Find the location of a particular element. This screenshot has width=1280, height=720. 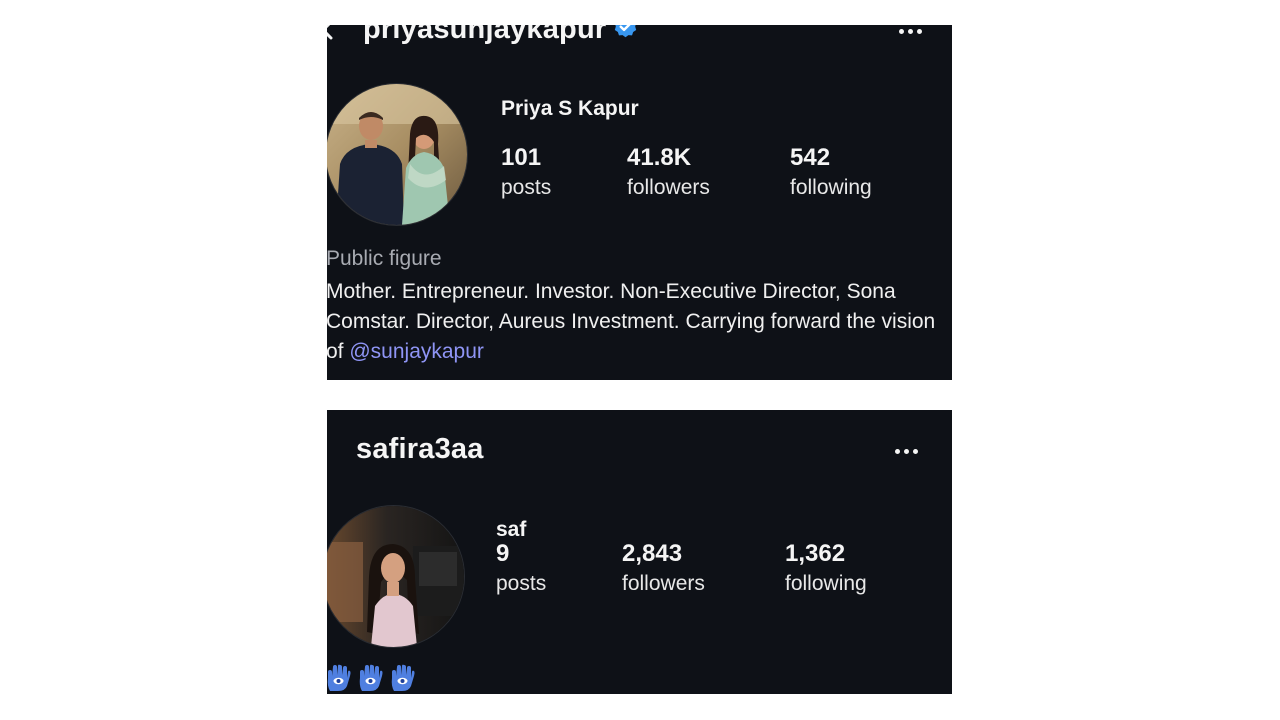

back-arrow-icon is located at coordinates (333, 33).